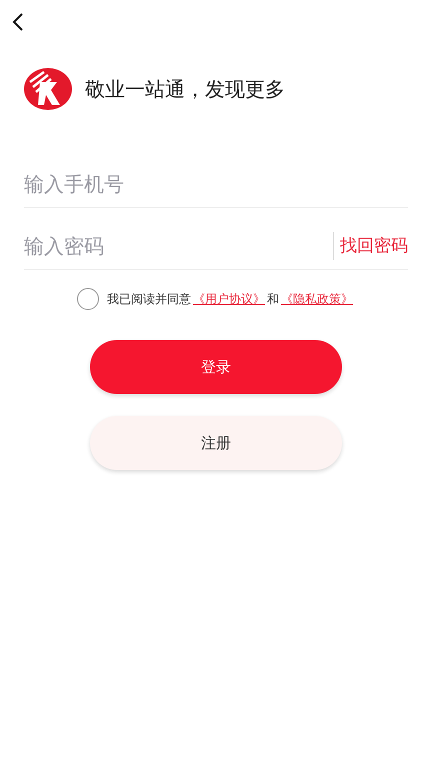 Image resolution: width=432 pixels, height=768 pixels. Describe the element at coordinates (48, 89) in the screenshot. I see `logo-icon` at that location.